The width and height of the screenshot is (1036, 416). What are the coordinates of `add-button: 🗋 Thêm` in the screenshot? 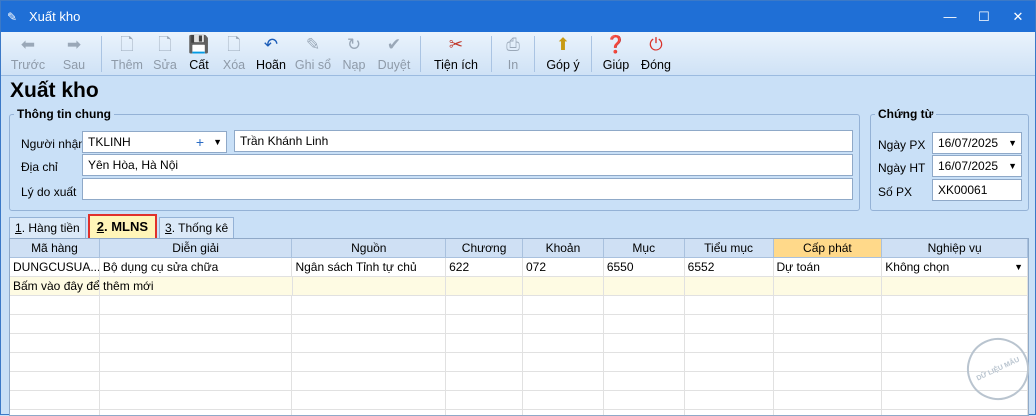 It's located at (127, 54).